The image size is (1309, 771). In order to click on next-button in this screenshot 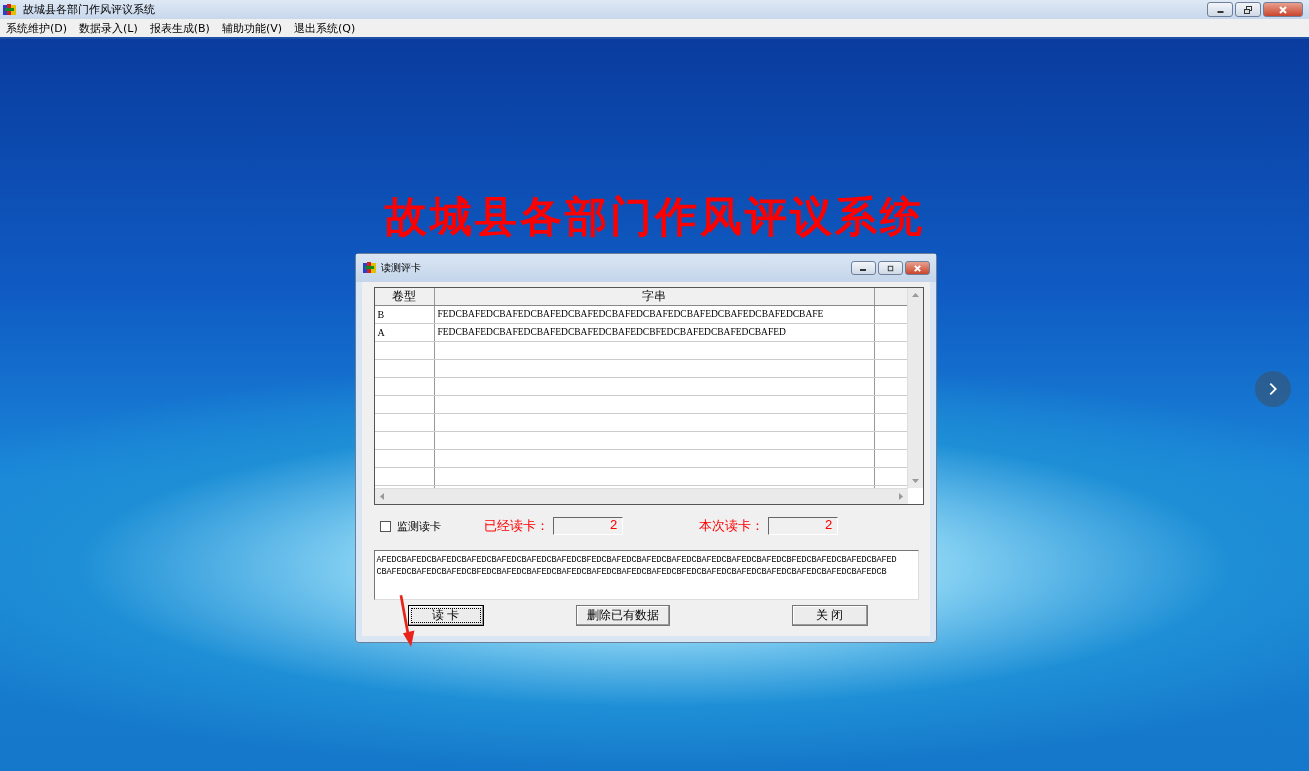, I will do `click(1273, 389)`.